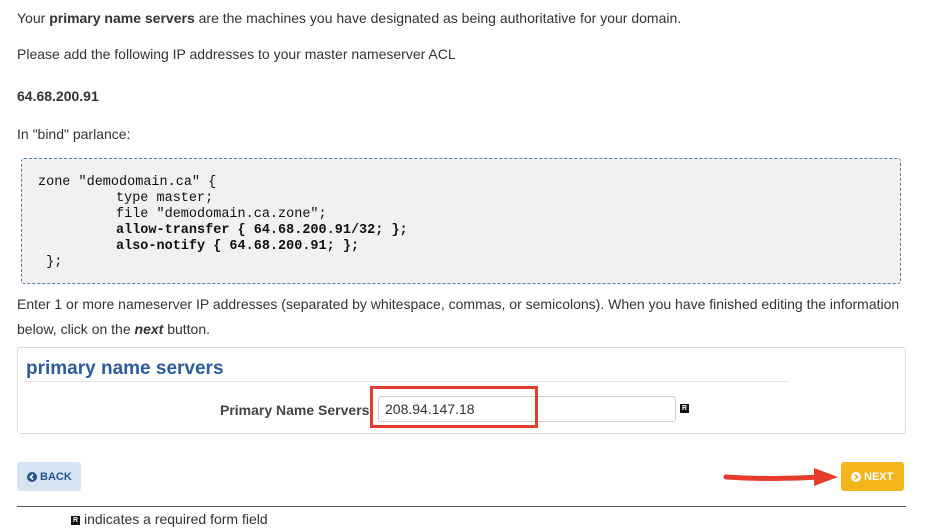 This screenshot has width=927, height=532. I want to click on circle-arrow-right-icon, so click(856, 476).